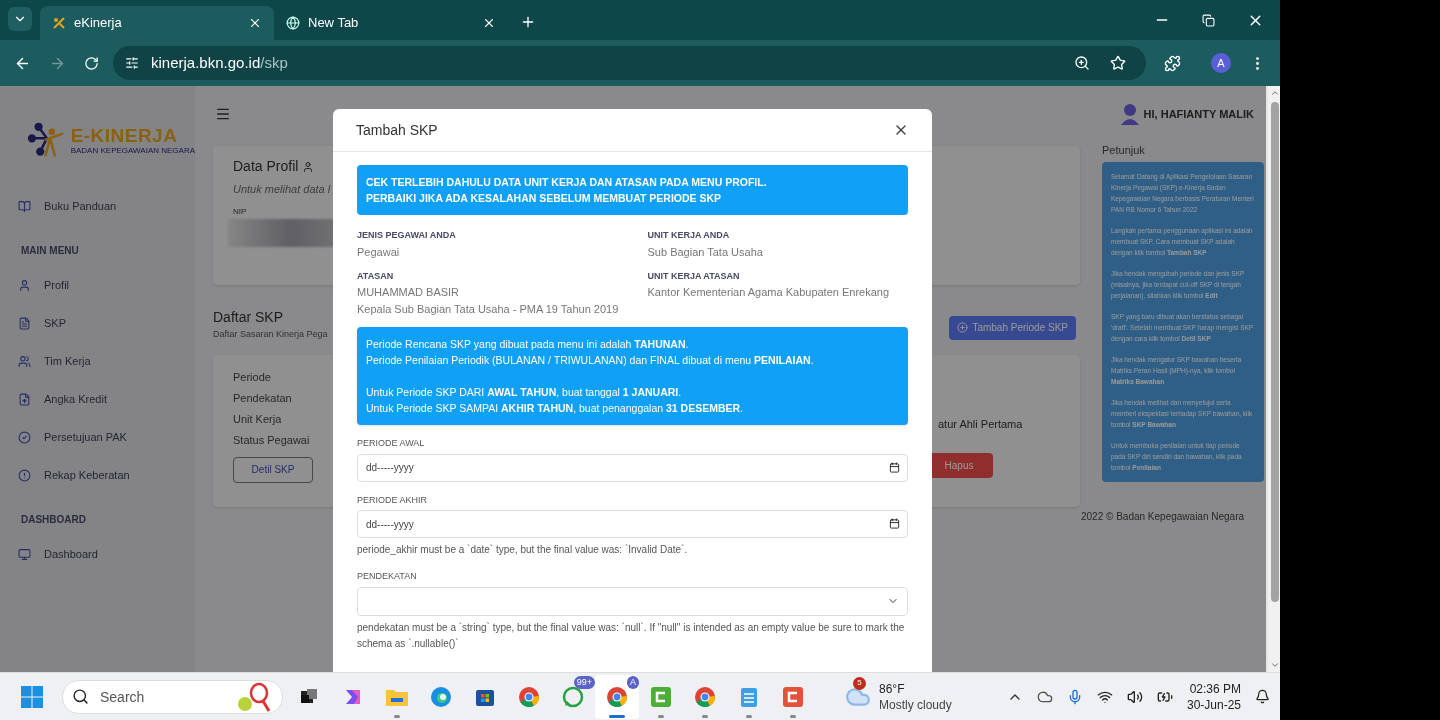 Image resolution: width=1440 pixels, height=720 pixels. What do you see at coordinates (1275, 93) in the screenshot?
I see `scroll-up-icon` at bounding box center [1275, 93].